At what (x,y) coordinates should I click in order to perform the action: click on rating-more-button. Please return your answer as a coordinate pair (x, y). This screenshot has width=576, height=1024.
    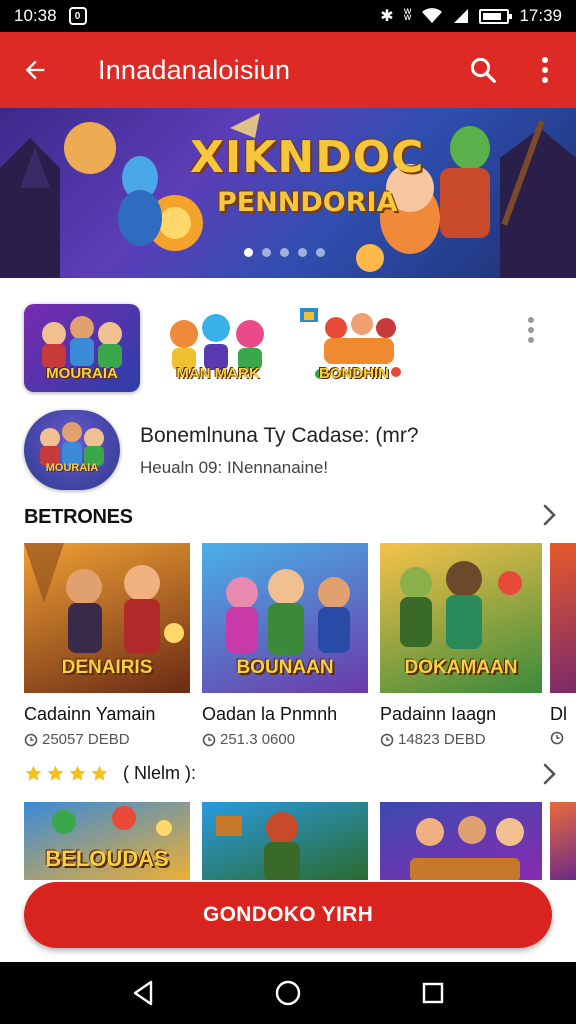
    Looking at the image, I should click on (549, 774).